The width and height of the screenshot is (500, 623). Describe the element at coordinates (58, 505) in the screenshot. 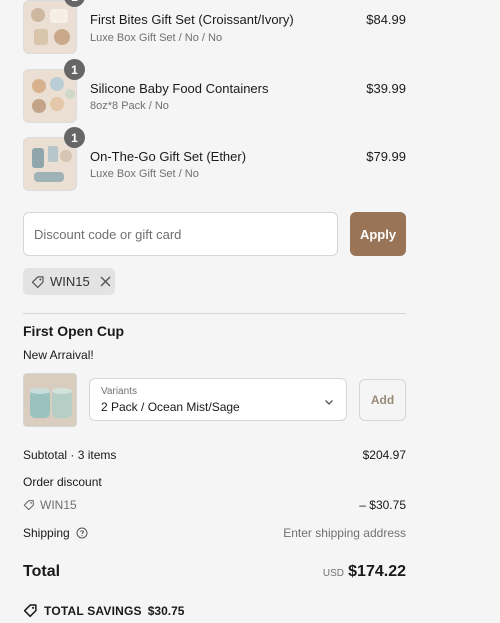

I see `discount-code-text: WIN15` at that location.